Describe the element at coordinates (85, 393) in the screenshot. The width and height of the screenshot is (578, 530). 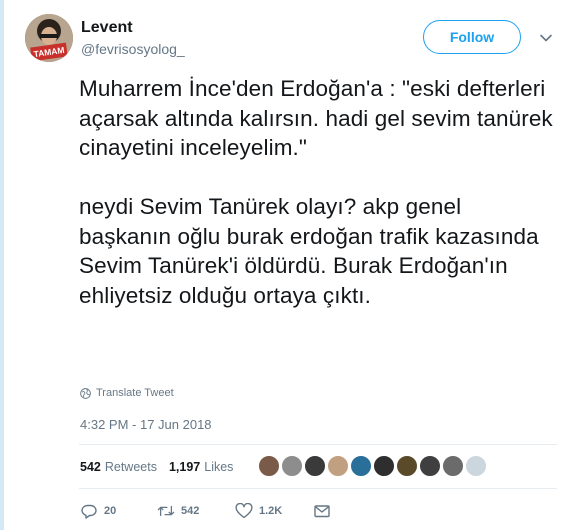
I see `globe-icon` at that location.